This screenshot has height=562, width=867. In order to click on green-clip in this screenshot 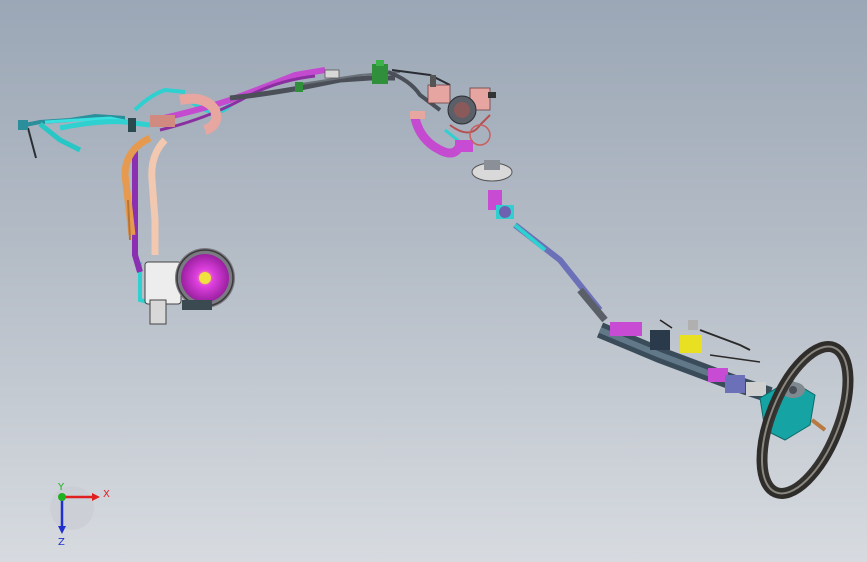, I will do `click(380, 72)`.